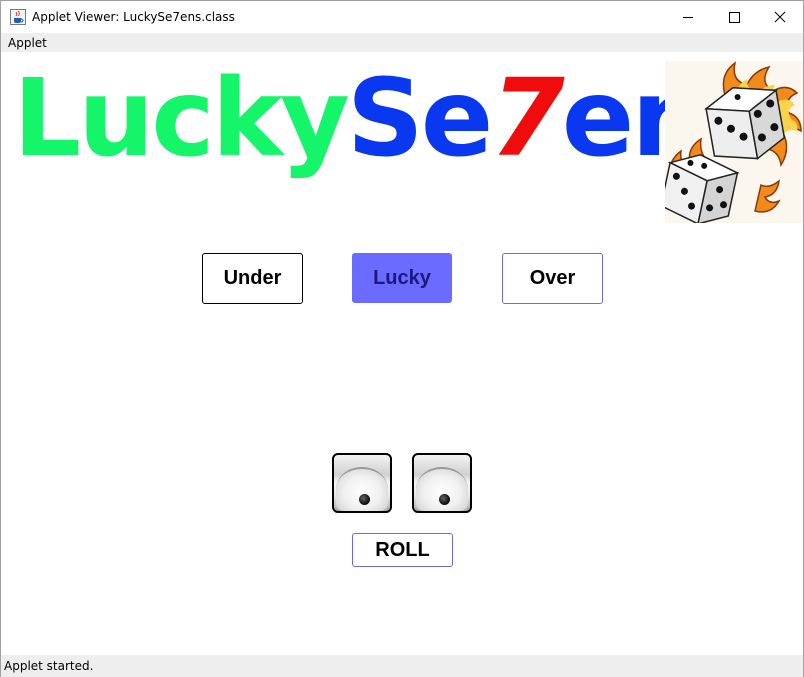 The image size is (804, 677). What do you see at coordinates (527, 119) in the screenshot?
I see `logo-seven: 7` at bounding box center [527, 119].